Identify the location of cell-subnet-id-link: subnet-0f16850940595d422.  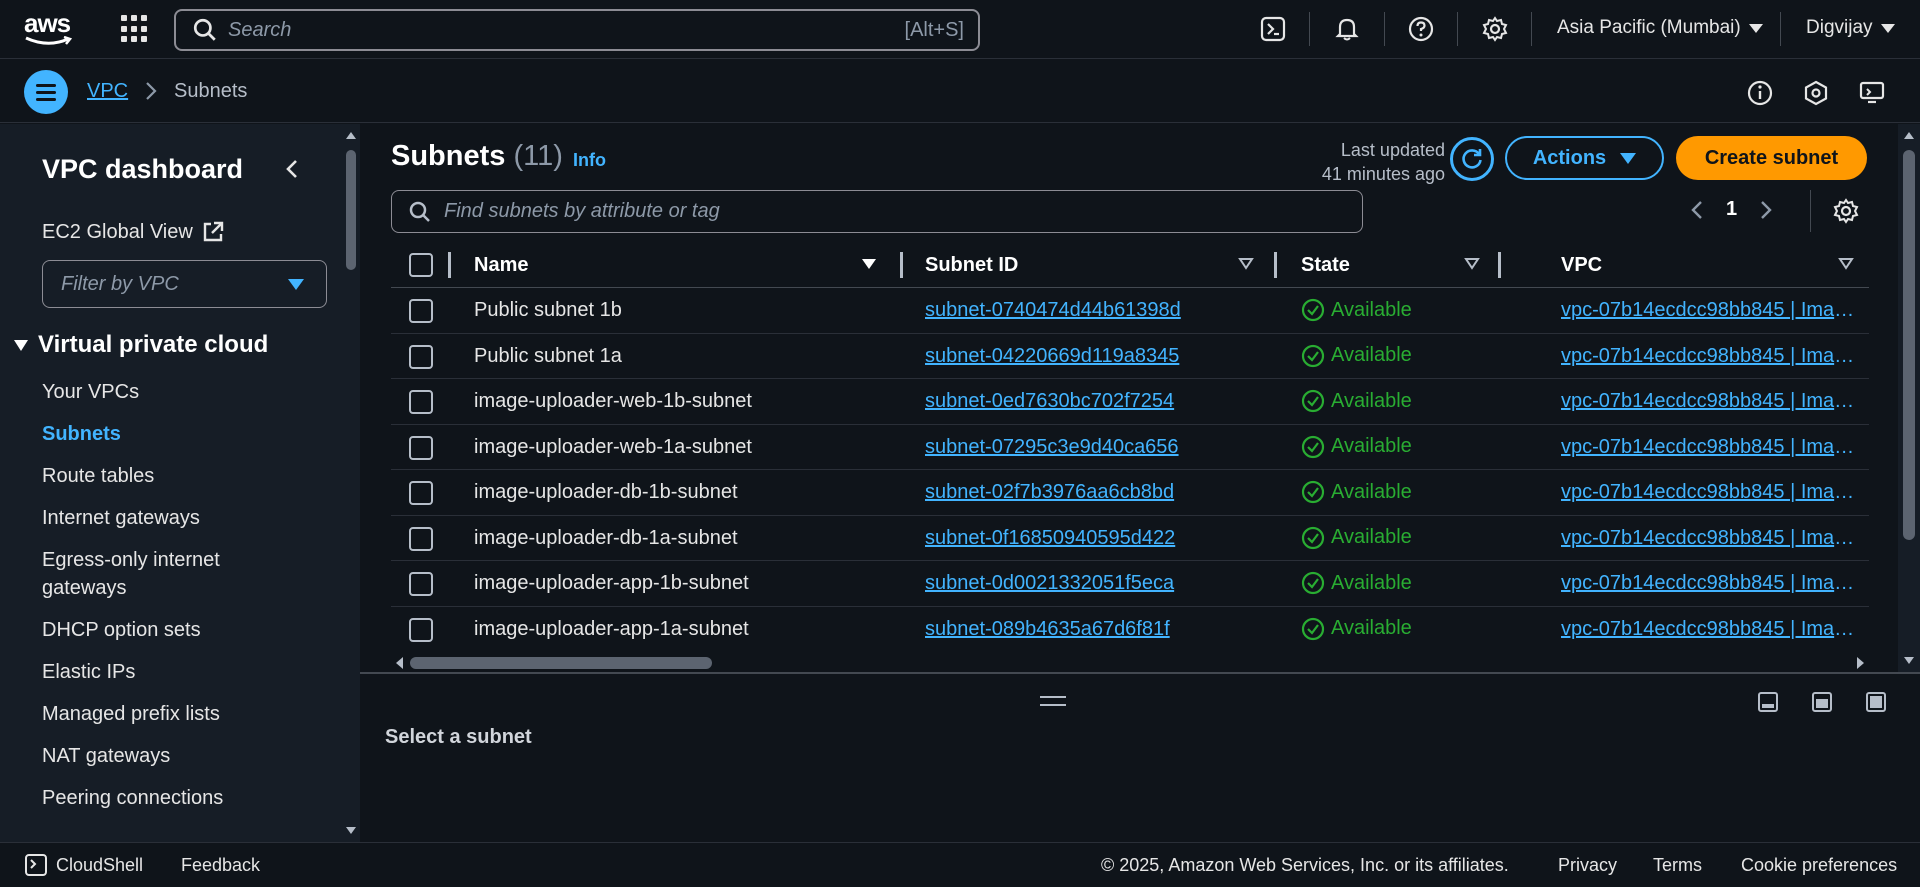
(1050, 538).